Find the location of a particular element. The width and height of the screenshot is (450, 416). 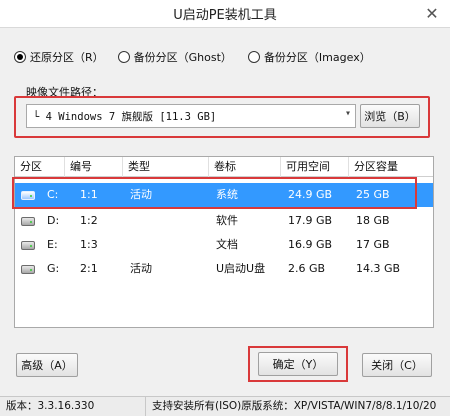

cell-number: 1:3 is located at coordinates (89, 244).